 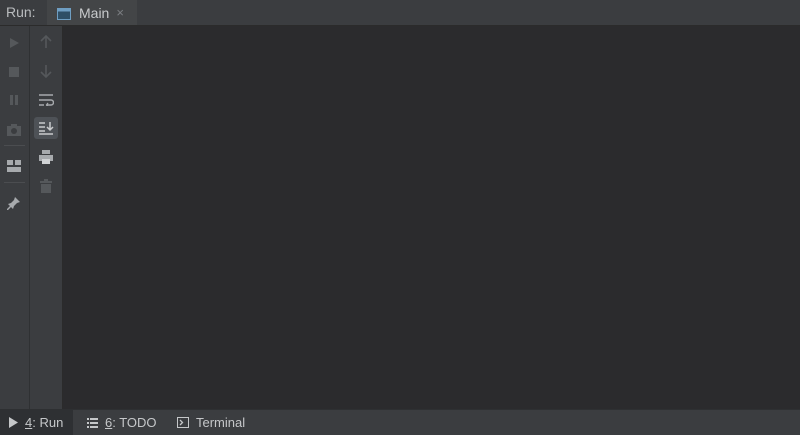 What do you see at coordinates (134, 422) in the screenshot?
I see `todo-label-text: : TODO` at bounding box center [134, 422].